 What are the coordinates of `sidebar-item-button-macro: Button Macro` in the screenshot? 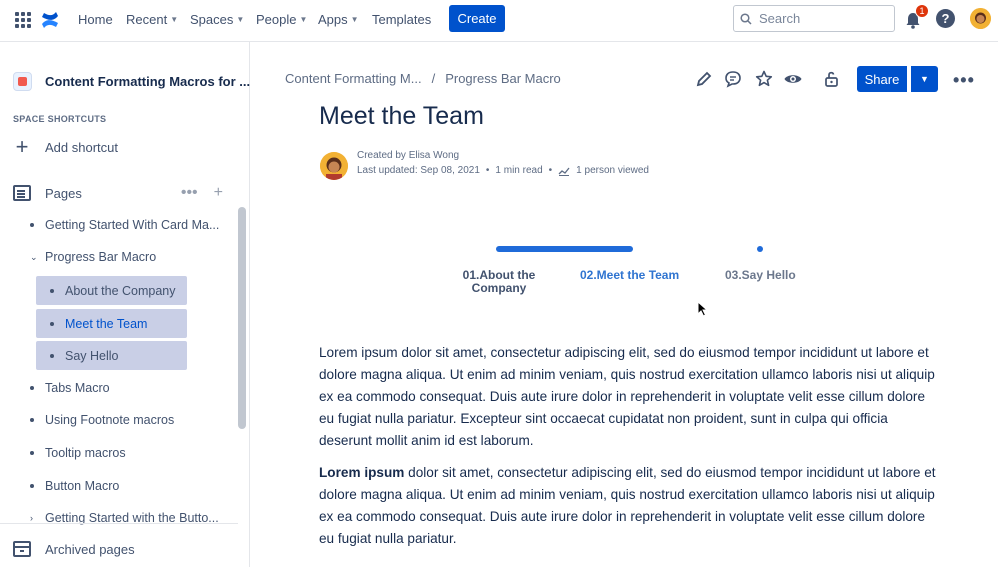 It's located at (74, 486).